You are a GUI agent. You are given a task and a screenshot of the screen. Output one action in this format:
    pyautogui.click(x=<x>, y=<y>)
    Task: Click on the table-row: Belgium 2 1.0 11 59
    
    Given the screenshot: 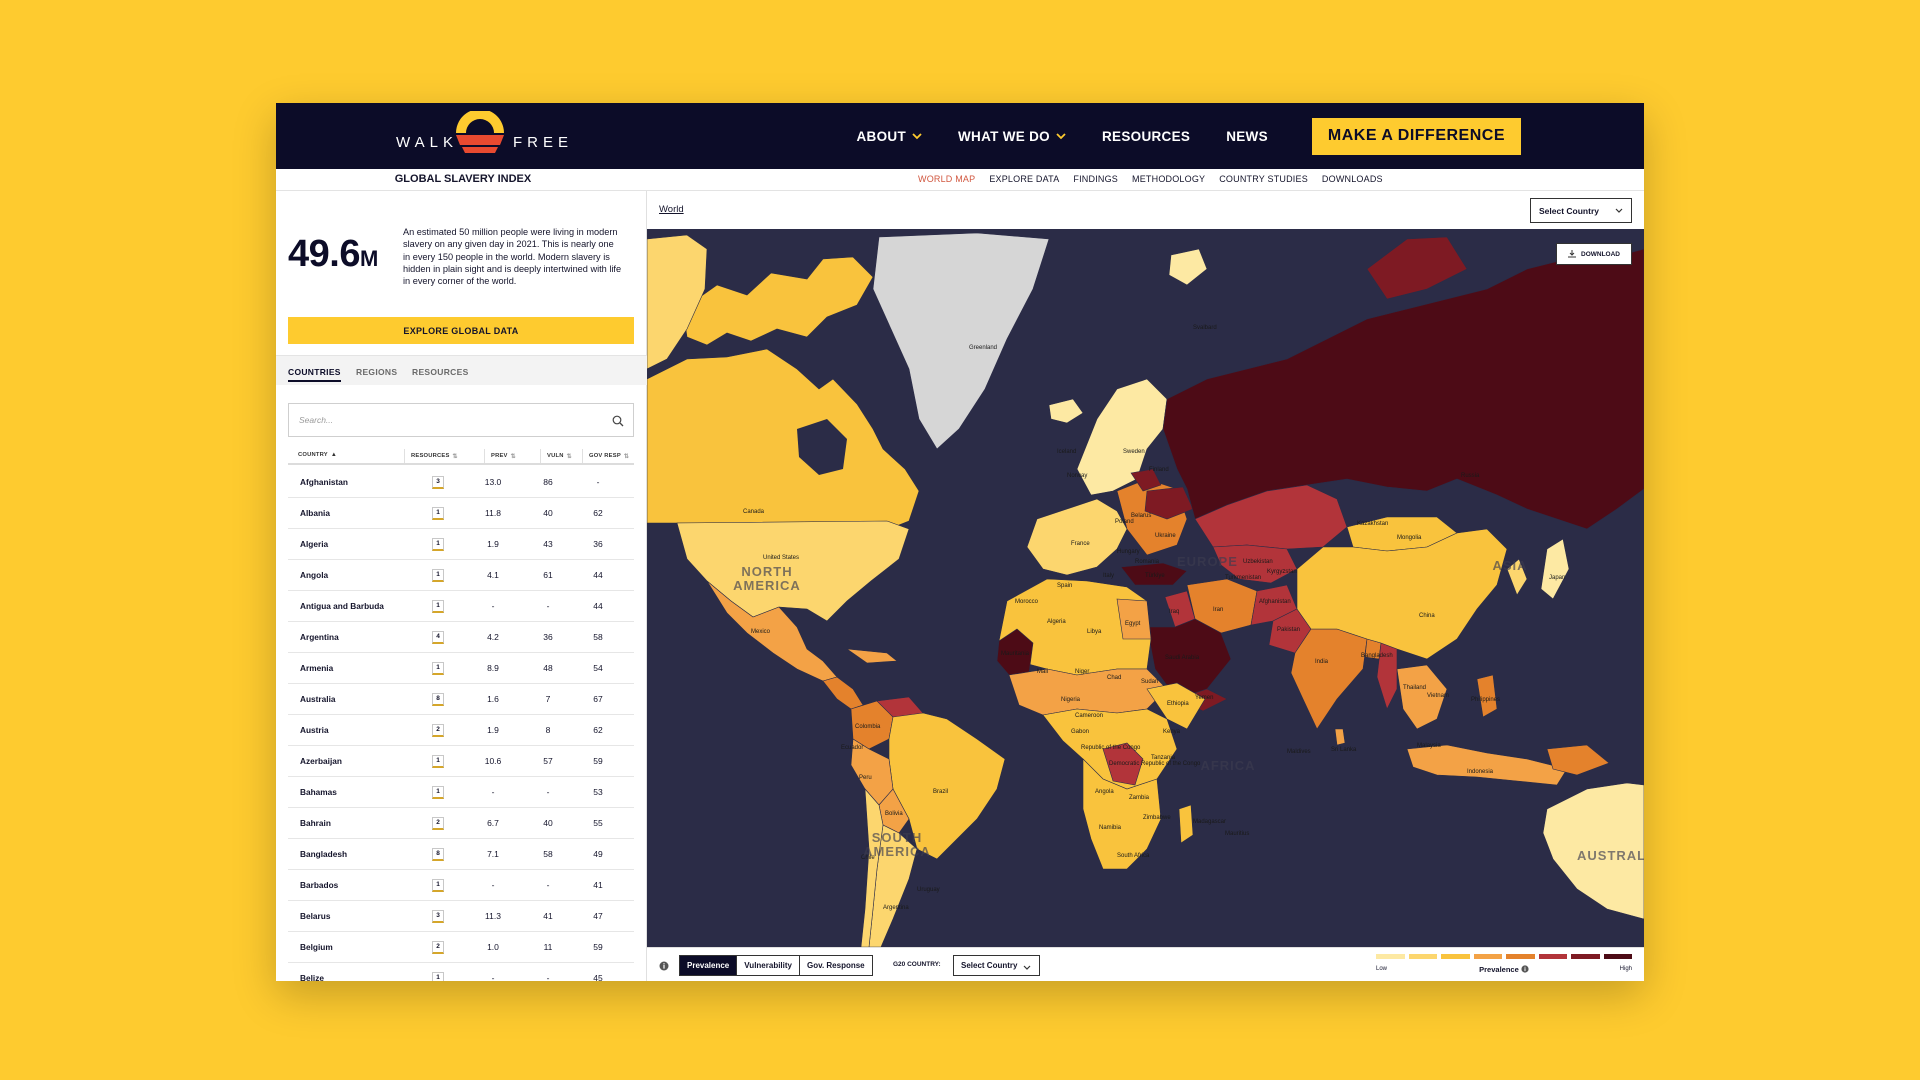 What is the action you would take?
    pyautogui.click(x=461, y=947)
    